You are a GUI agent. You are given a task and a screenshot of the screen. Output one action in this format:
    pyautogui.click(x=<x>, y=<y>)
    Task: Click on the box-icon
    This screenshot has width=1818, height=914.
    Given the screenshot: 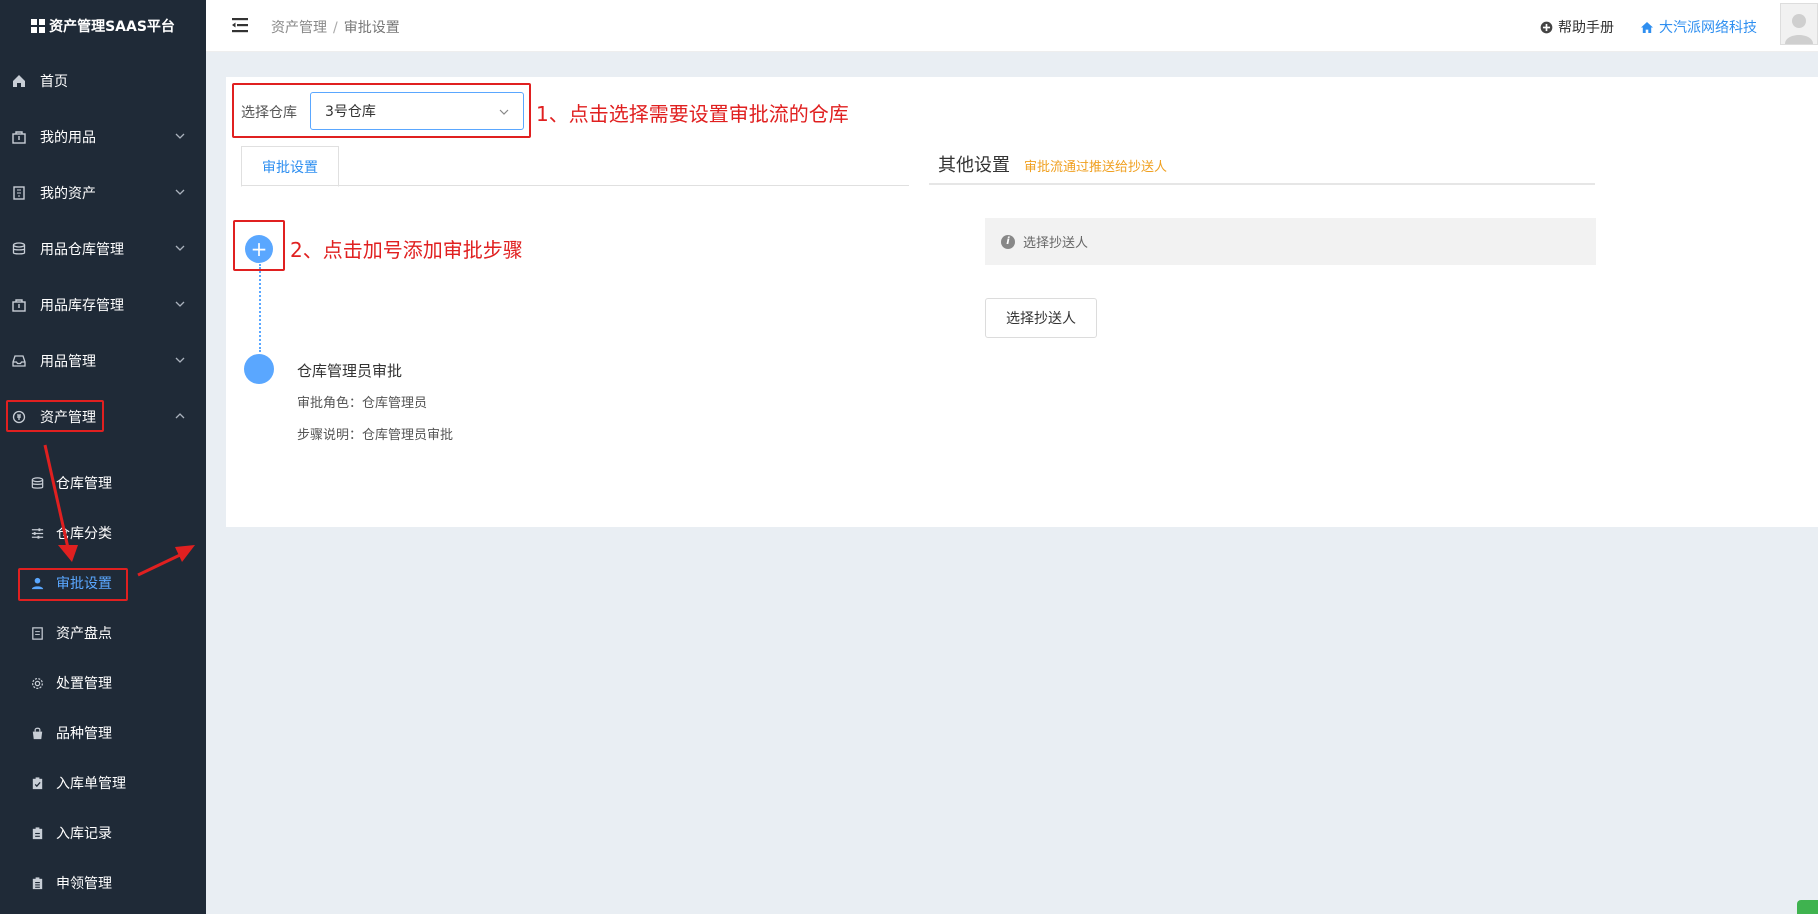 What is the action you would take?
    pyautogui.click(x=19, y=305)
    